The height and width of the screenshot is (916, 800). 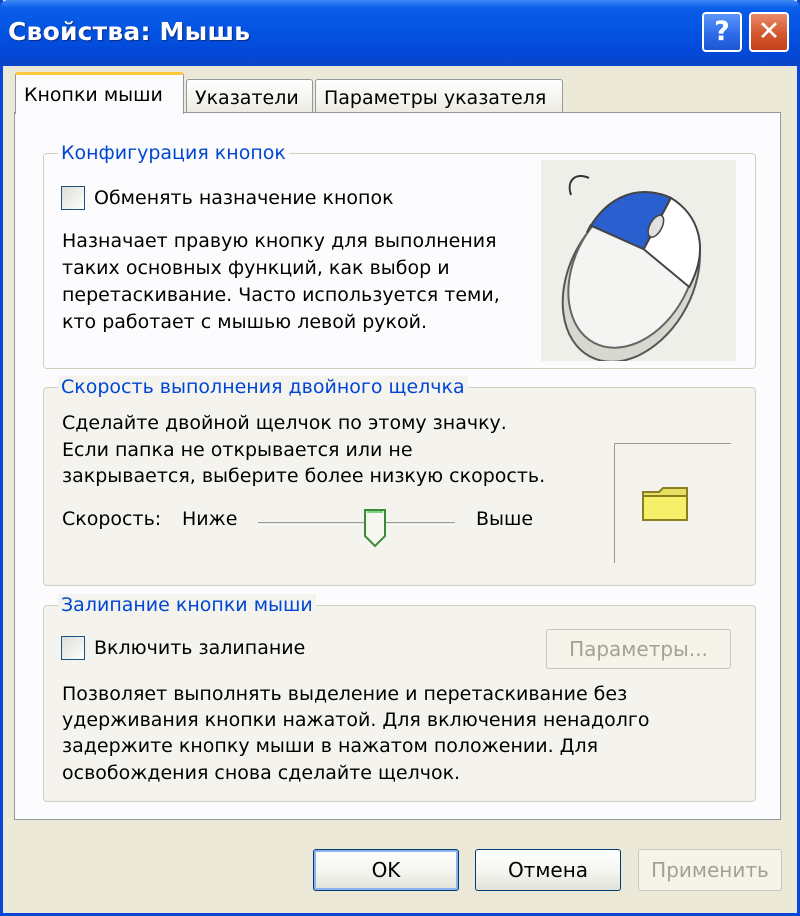 I want to click on button-config-desc-line-4: кто работает с мышью левой рукой., so click(x=245, y=322).